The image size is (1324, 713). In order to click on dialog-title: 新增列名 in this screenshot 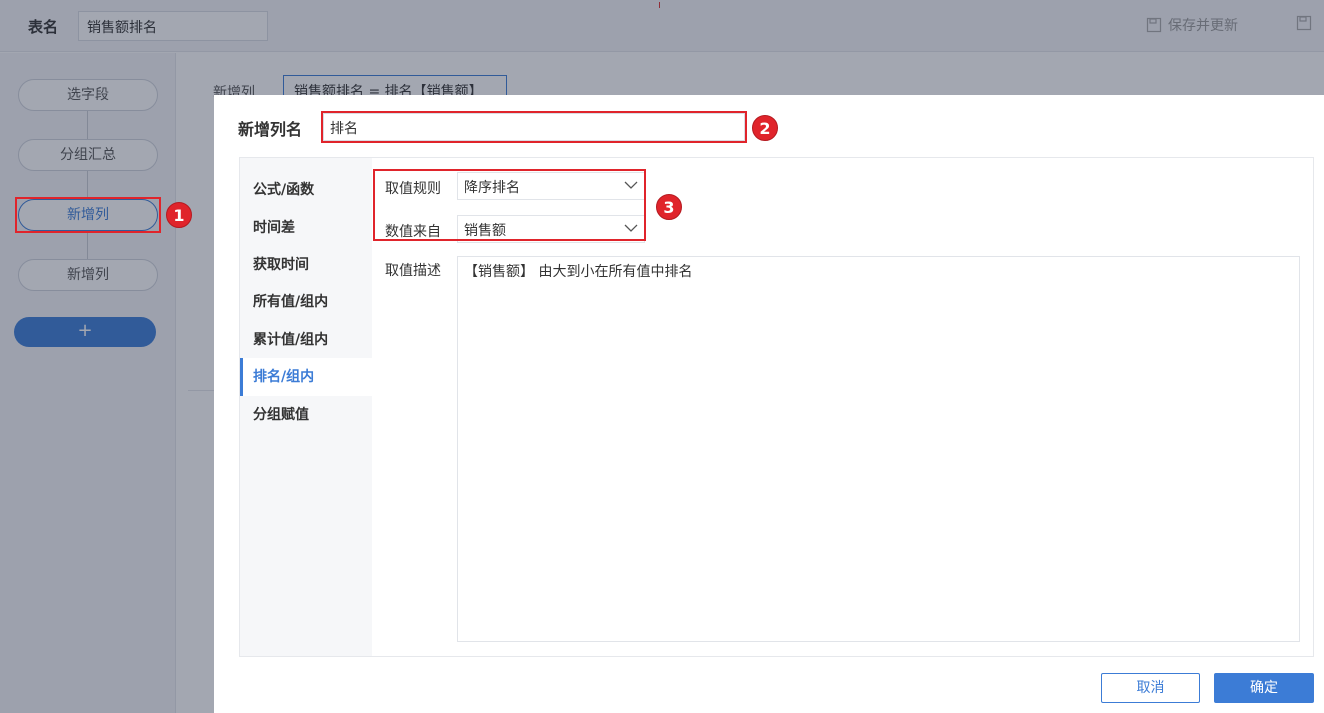, I will do `click(270, 129)`.